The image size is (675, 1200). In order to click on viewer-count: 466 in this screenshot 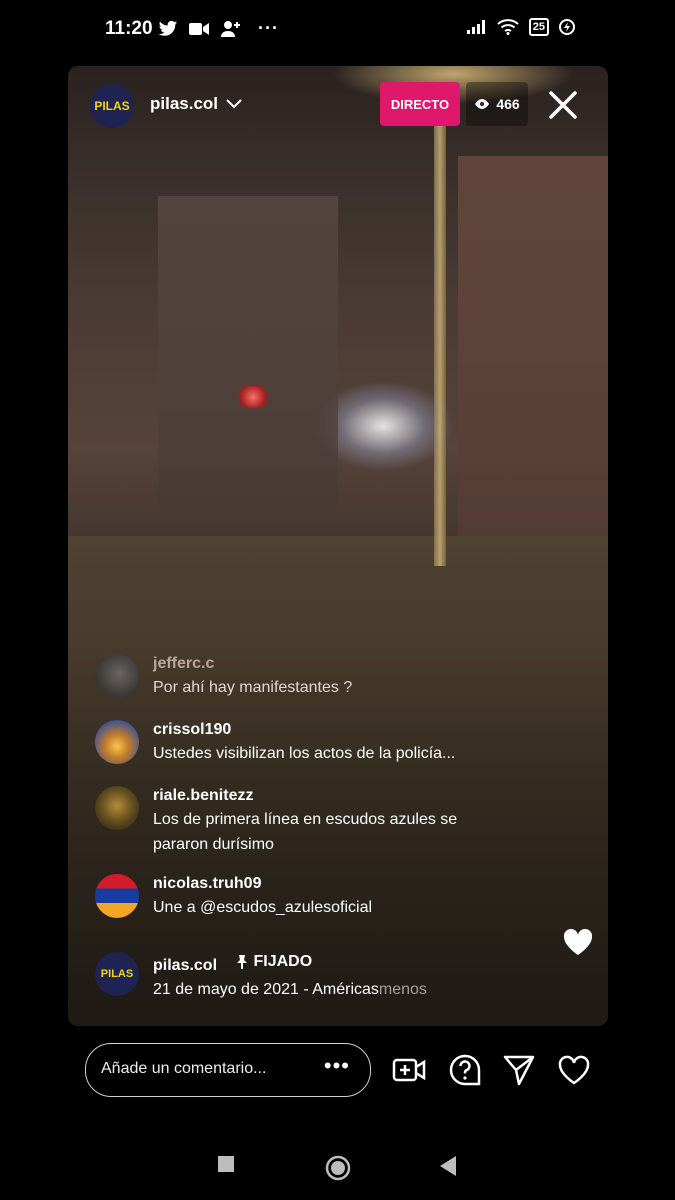, I will do `click(497, 104)`.